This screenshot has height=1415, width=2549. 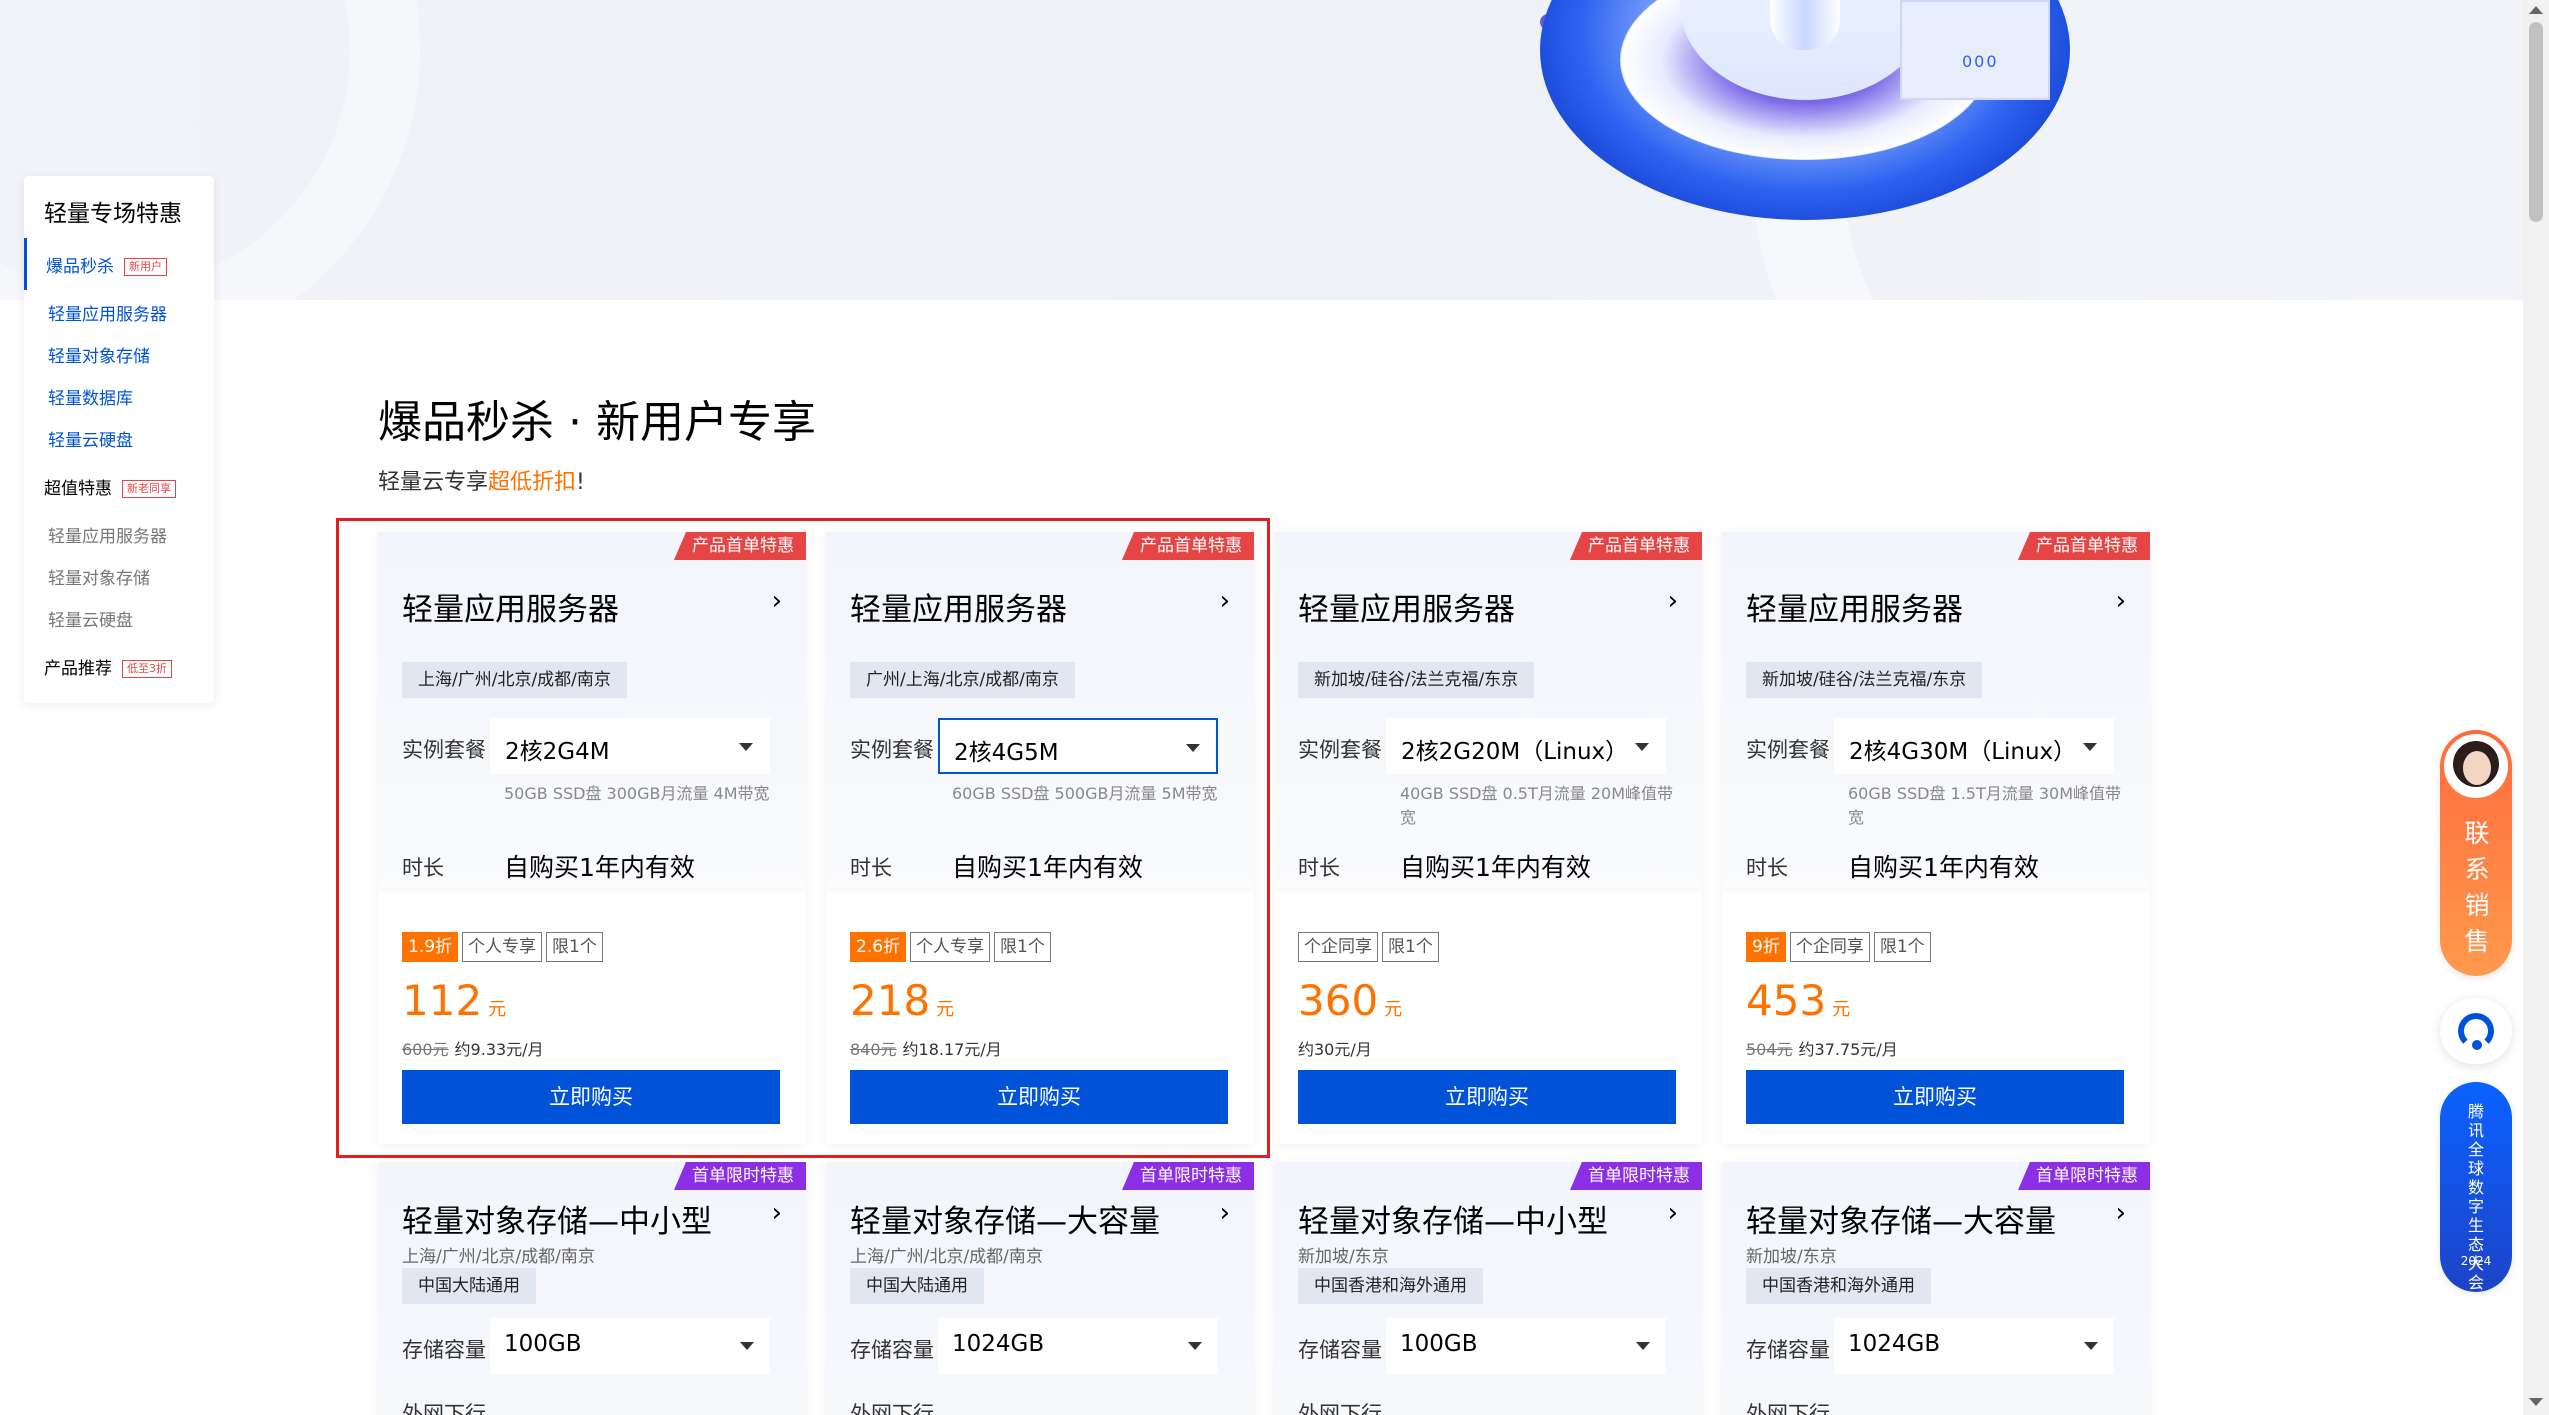 I want to click on eligibility-tag: 个企同享, so click(x=1338, y=947).